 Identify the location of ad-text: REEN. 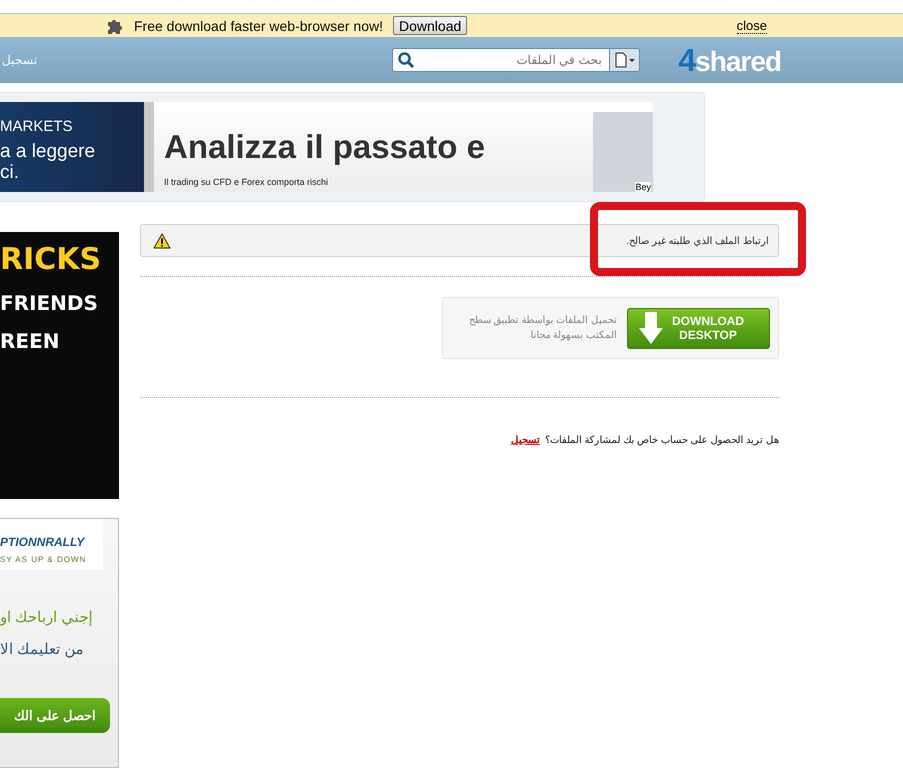
(30, 341).